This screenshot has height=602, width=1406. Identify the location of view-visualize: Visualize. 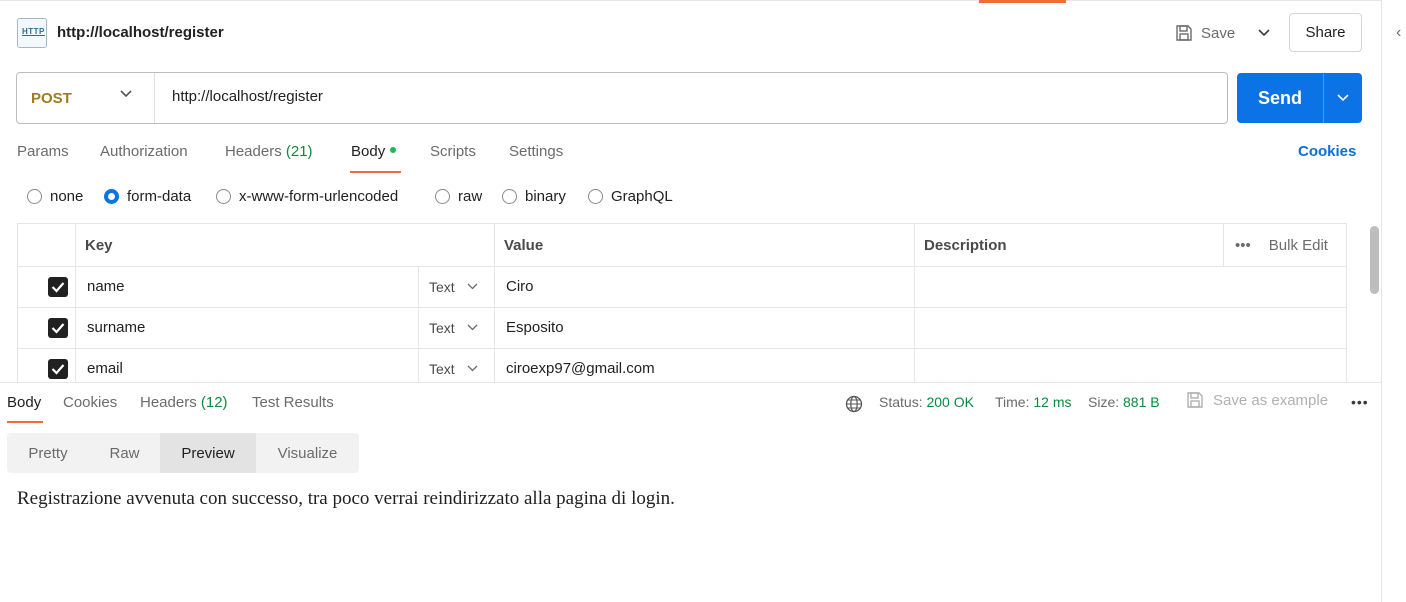
(307, 453).